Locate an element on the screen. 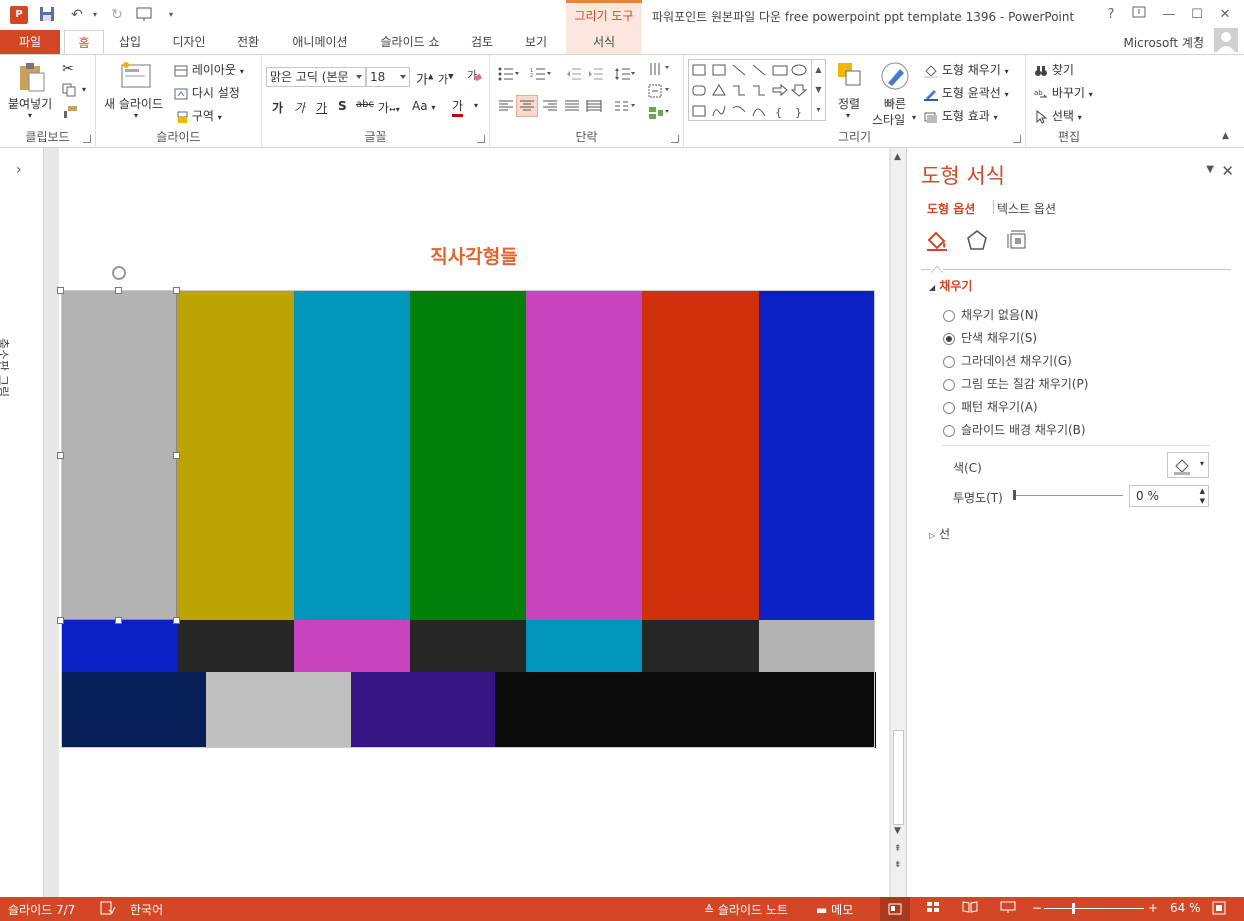  line-spacing-icon is located at coordinates (625, 75).